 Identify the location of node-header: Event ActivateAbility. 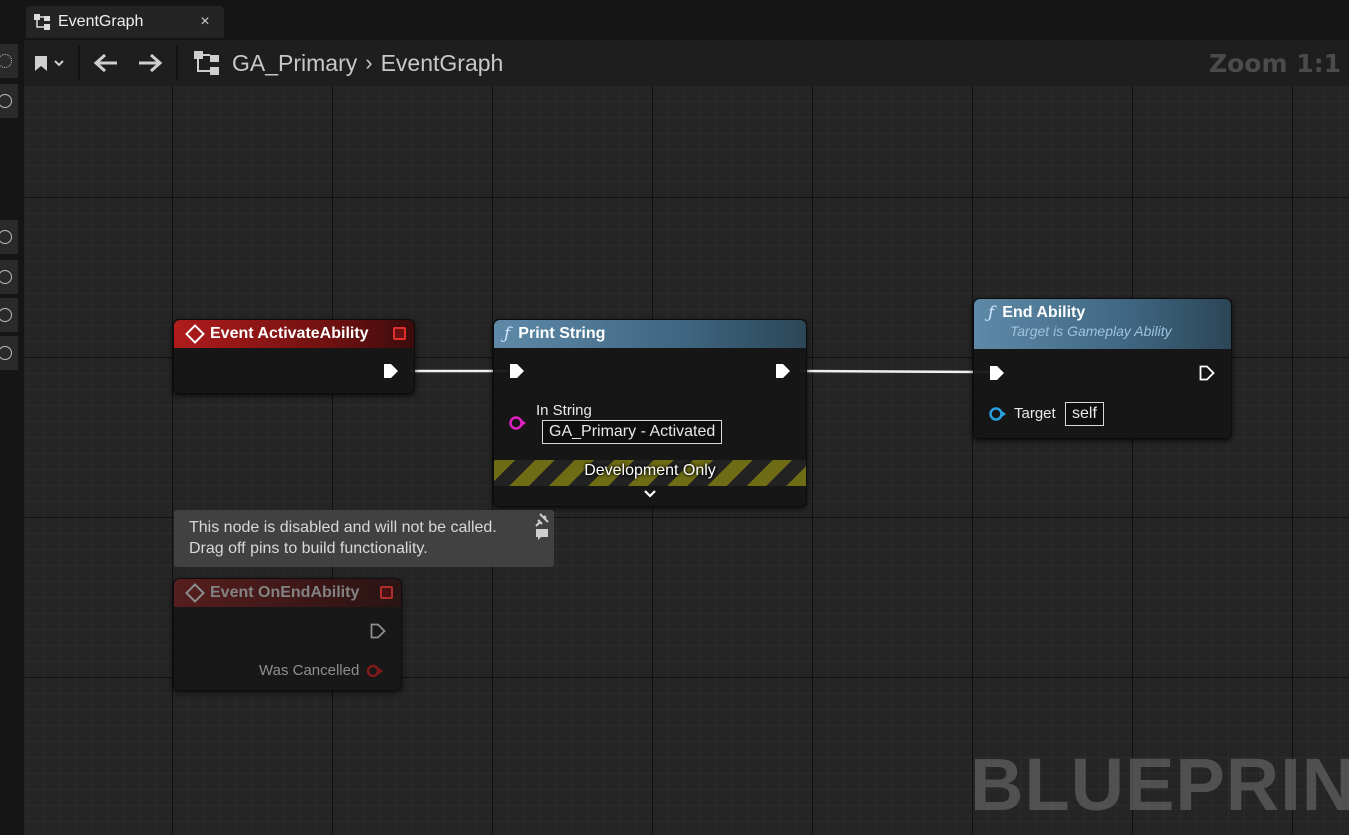
(294, 334).